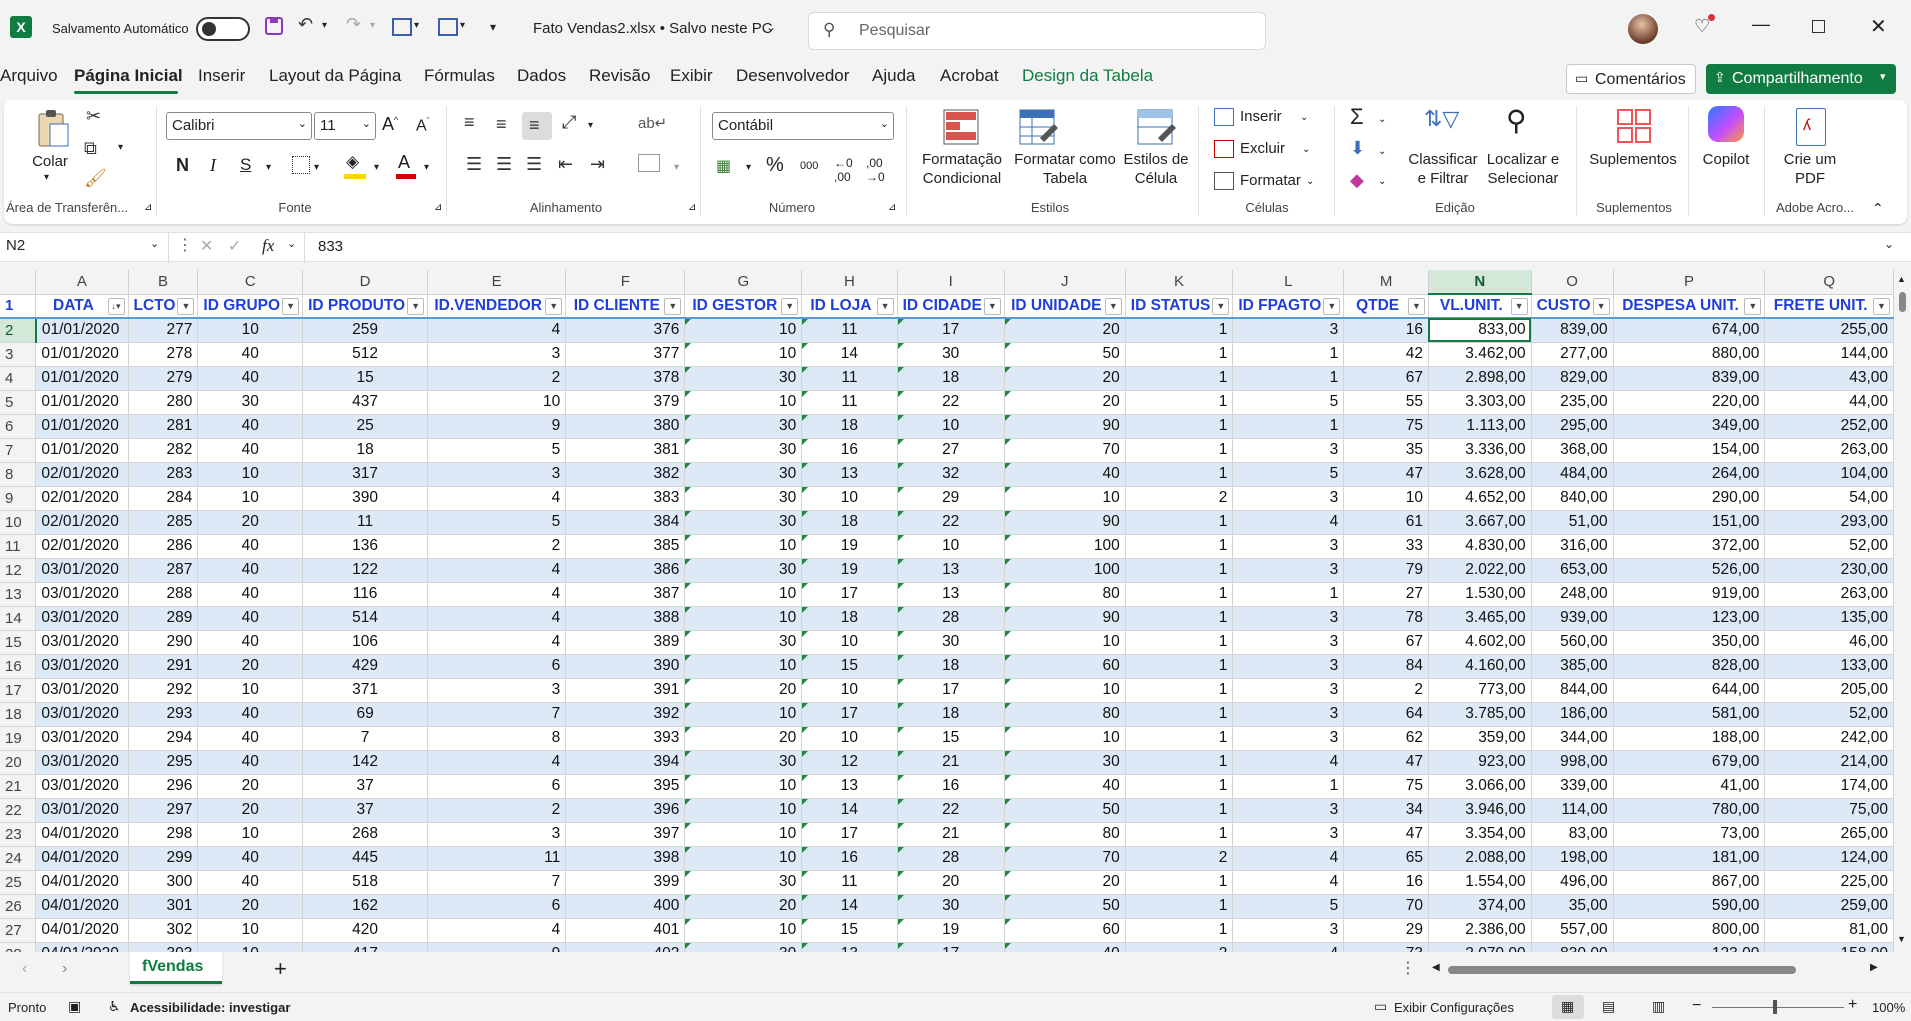  What do you see at coordinates (893, 76) in the screenshot?
I see `tab-ajuda: Ajuda` at bounding box center [893, 76].